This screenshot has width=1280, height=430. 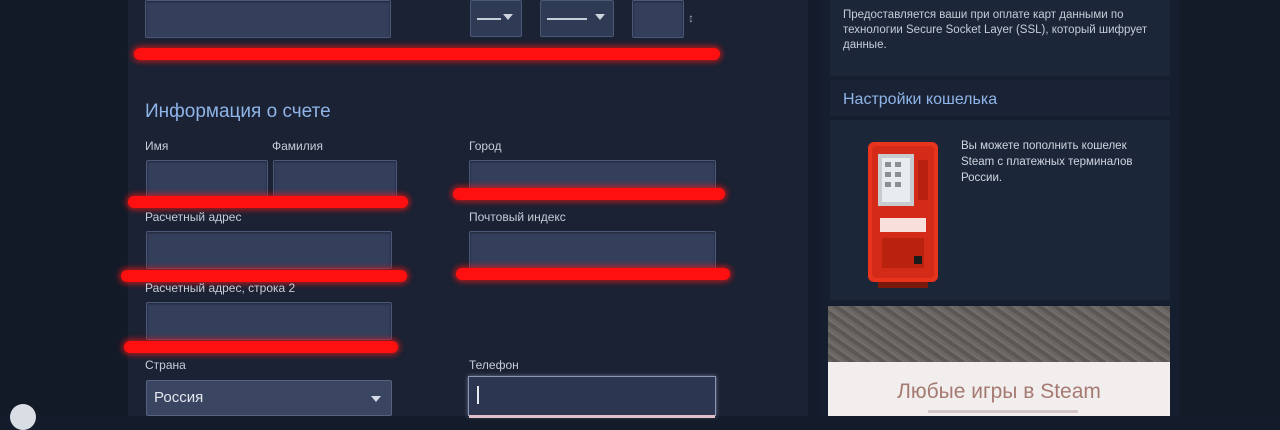 I want to click on first-name-label: Имя, so click(x=157, y=146).